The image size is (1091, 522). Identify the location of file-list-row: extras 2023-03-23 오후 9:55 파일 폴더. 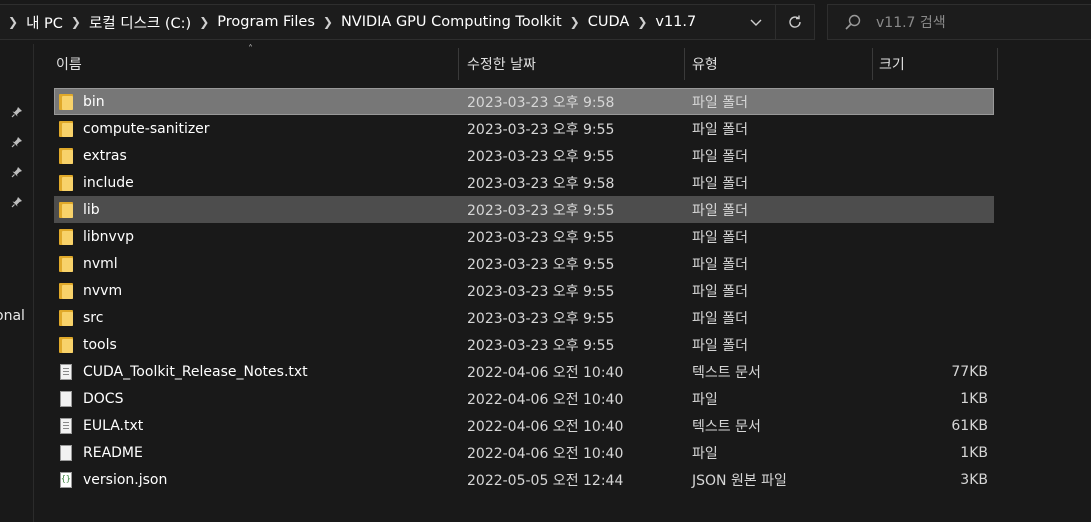
(524, 155).